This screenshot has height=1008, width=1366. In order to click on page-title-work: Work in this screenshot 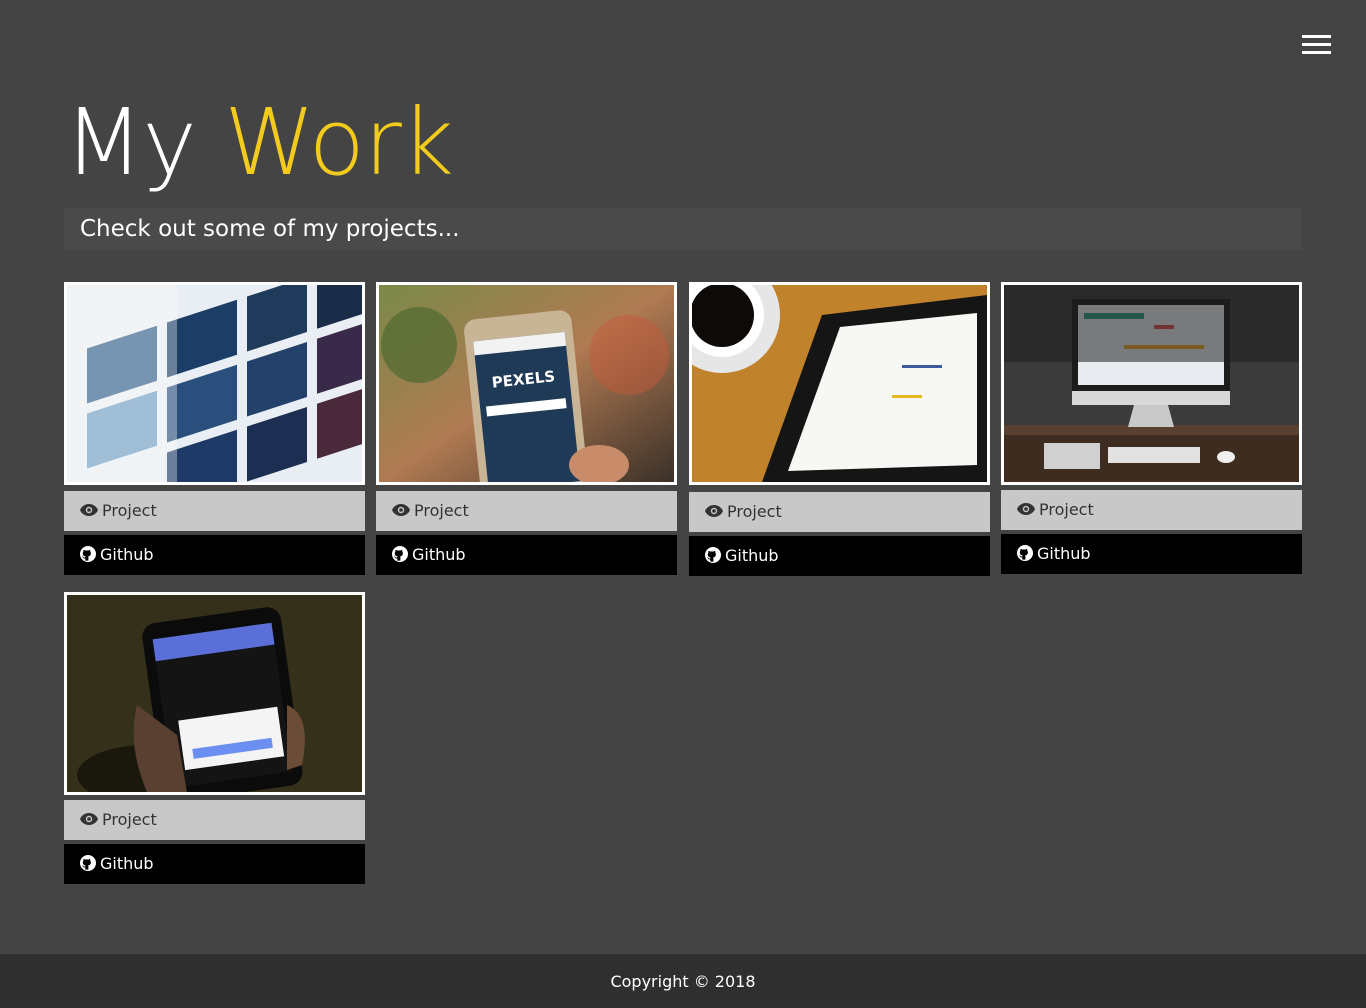, I will do `click(339, 142)`.